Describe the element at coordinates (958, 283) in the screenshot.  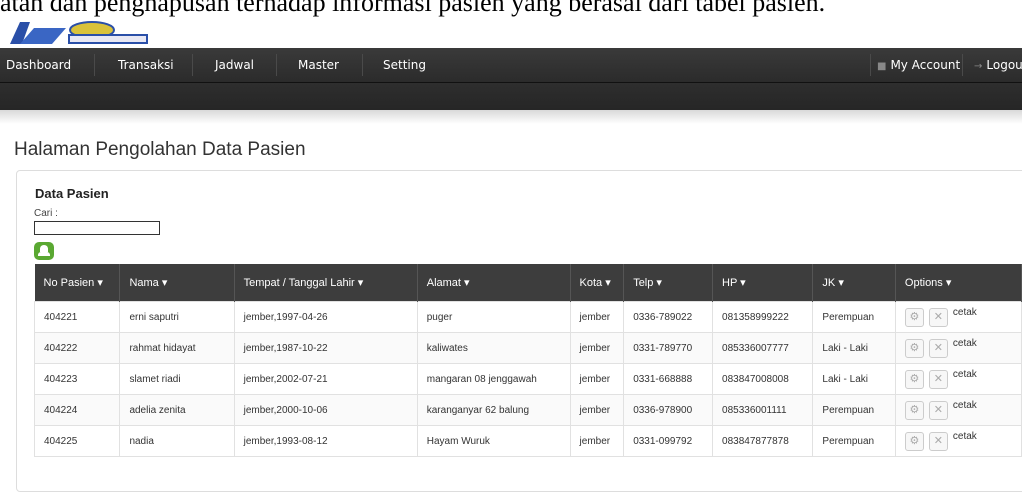
I see `col-header: Options ▾` at that location.